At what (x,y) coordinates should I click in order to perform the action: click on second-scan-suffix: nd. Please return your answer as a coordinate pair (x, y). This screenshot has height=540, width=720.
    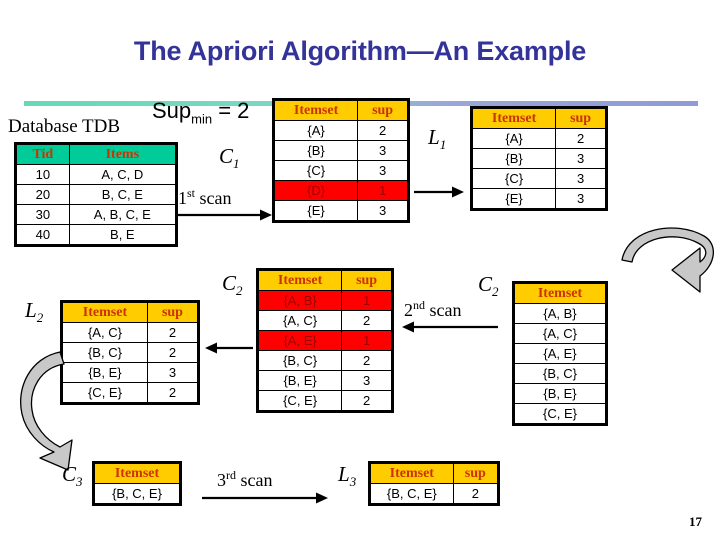
    Looking at the image, I should click on (419, 305).